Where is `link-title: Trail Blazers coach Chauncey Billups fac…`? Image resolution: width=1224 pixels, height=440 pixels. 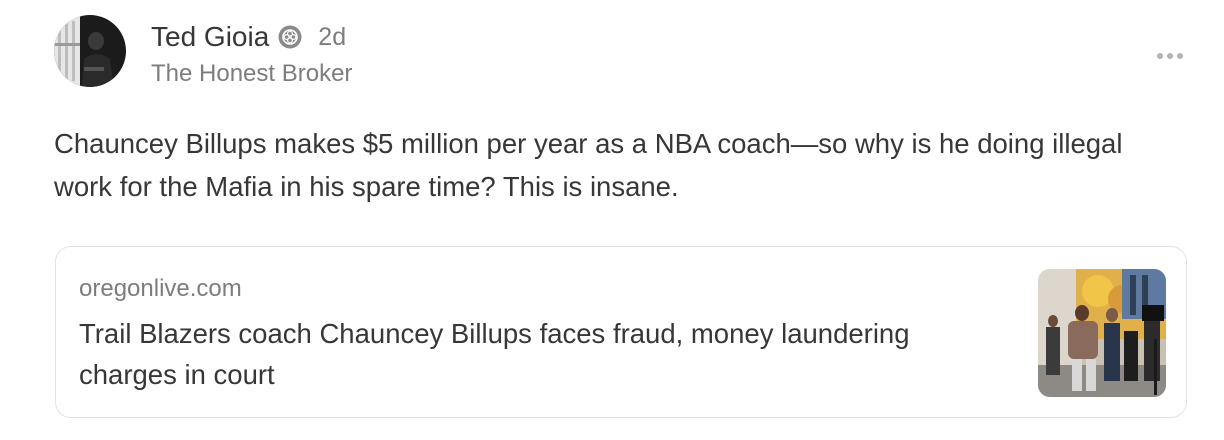
link-title: Trail Blazers coach Chauncey Billups fac… is located at coordinates (494, 354).